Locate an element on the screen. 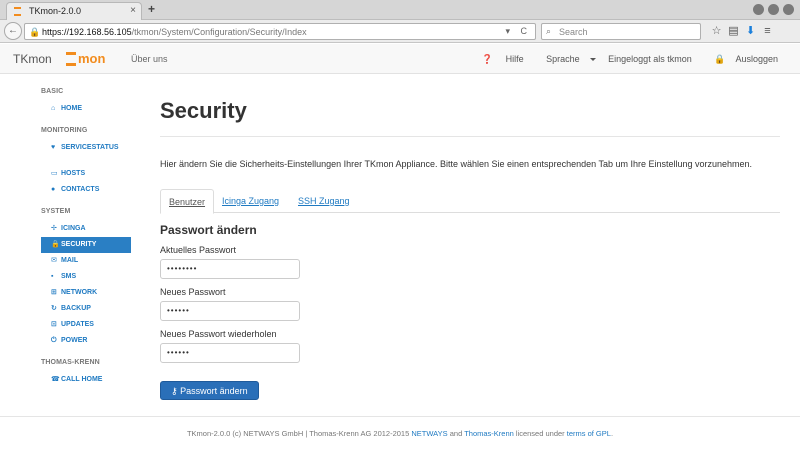 The image size is (800, 453). sidebar-item-network: ⊞ NETWORK is located at coordinates (86, 293).